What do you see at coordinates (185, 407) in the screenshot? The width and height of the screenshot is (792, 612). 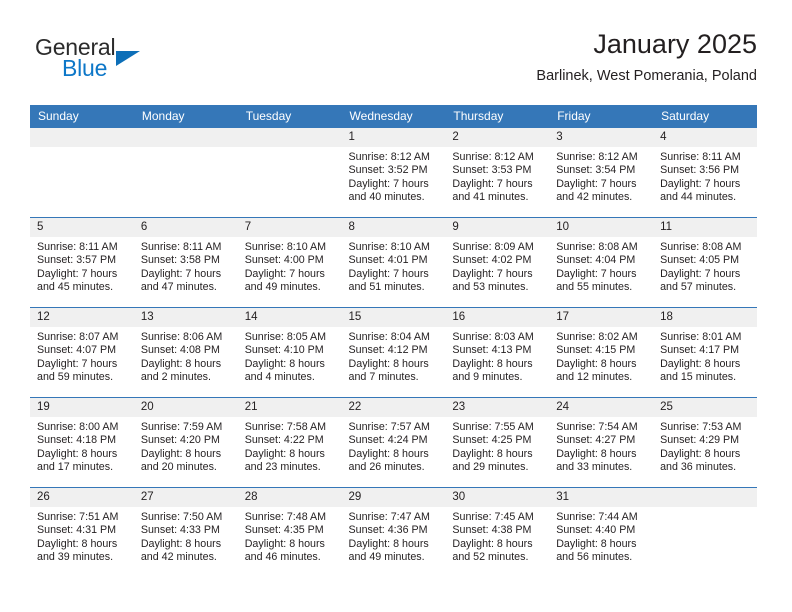 I see `day-number: 20` at bounding box center [185, 407].